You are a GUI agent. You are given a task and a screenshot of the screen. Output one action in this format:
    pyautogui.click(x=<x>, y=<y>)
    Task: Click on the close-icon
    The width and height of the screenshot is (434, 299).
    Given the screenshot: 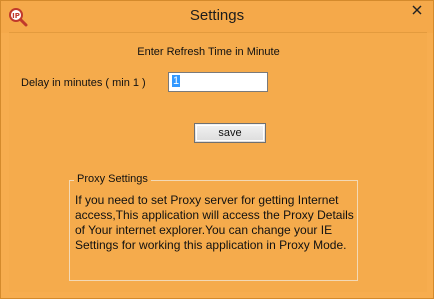 What is the action you would take?
    pyautogui.click(x=417, y=11)
    